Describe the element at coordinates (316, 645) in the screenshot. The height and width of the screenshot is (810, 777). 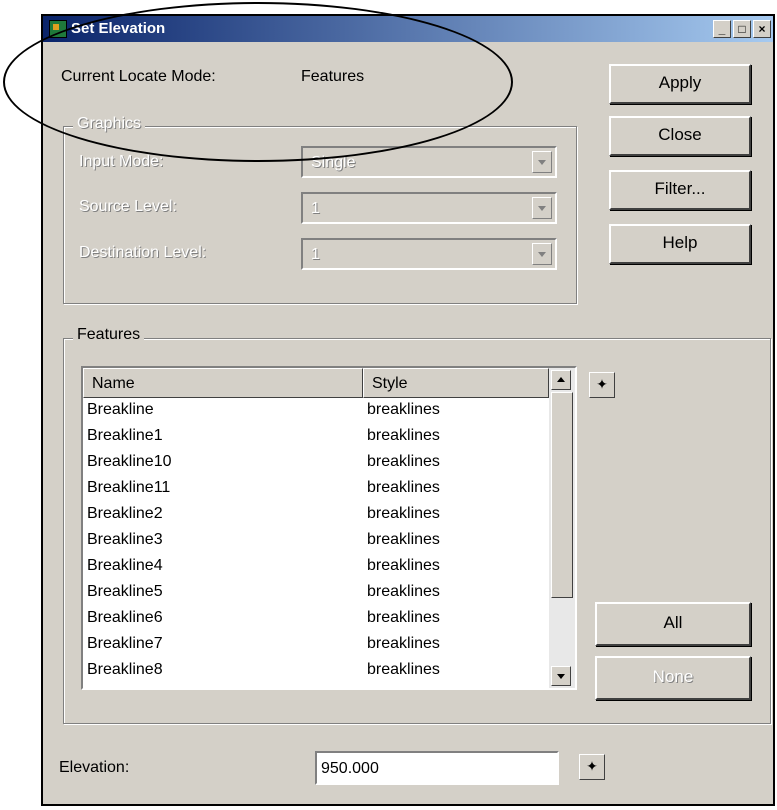
I see `list-item: Breakline7 breaklines` at that location.